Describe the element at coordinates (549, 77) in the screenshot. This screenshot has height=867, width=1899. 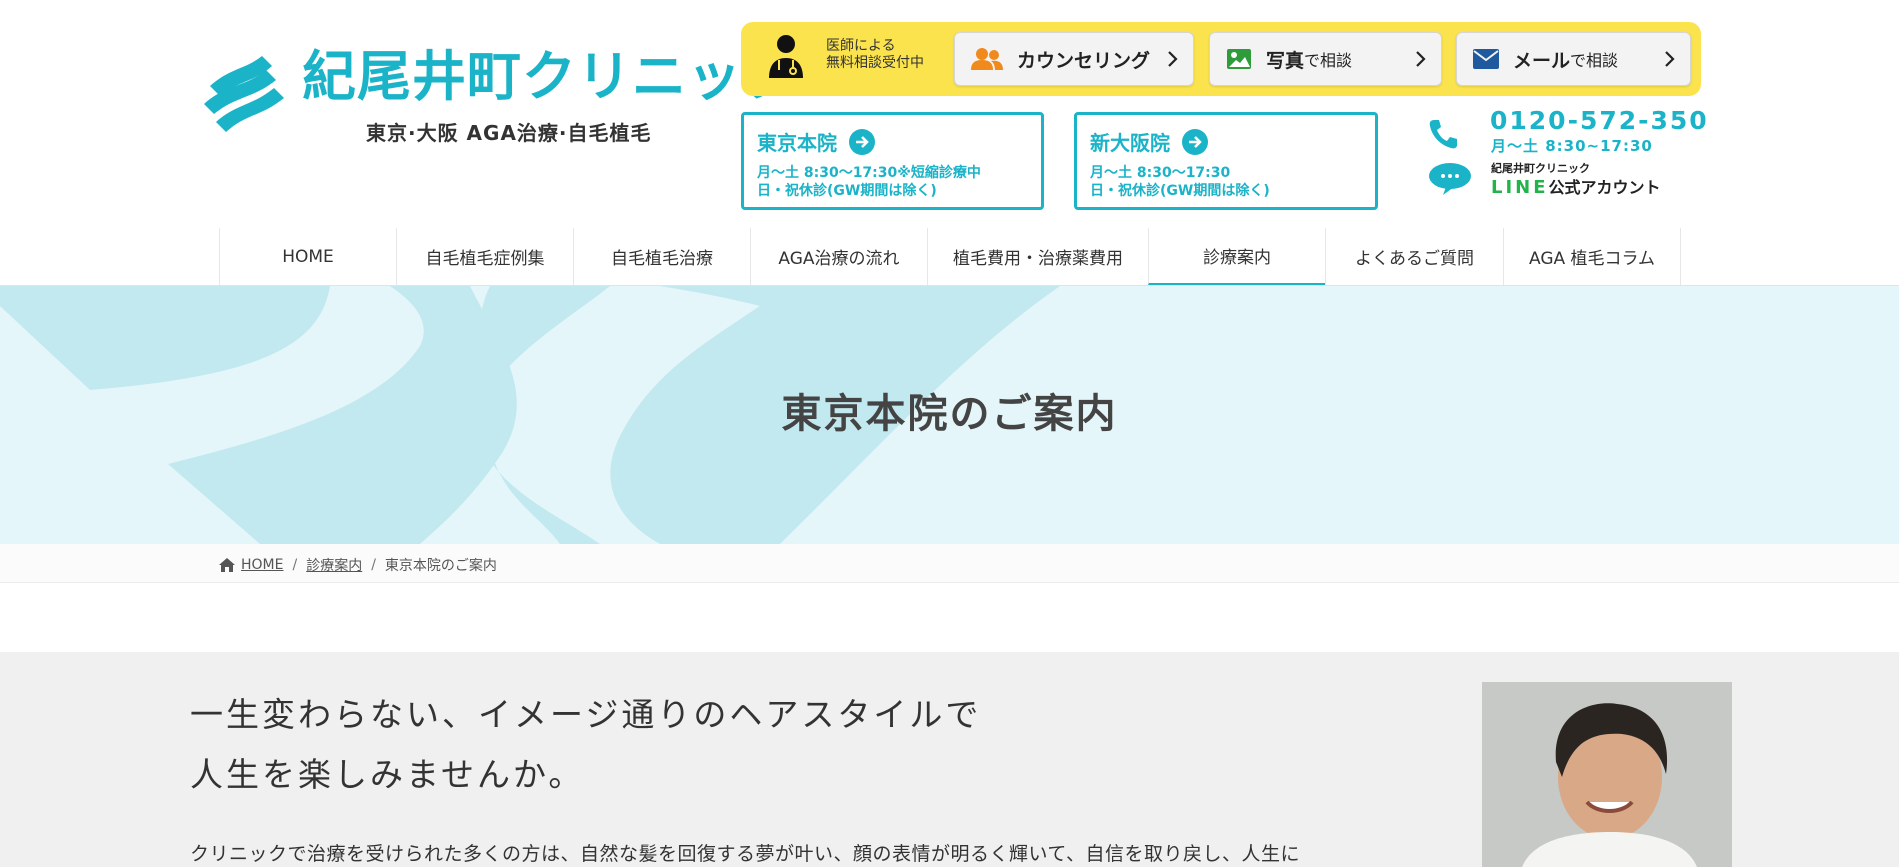
I see `clinic-logo-name: 紀尾井町クリニック` at that location.